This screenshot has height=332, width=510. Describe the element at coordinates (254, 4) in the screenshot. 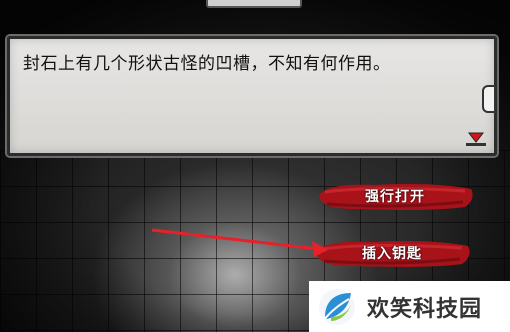

I see `top-title-tab` at that location.